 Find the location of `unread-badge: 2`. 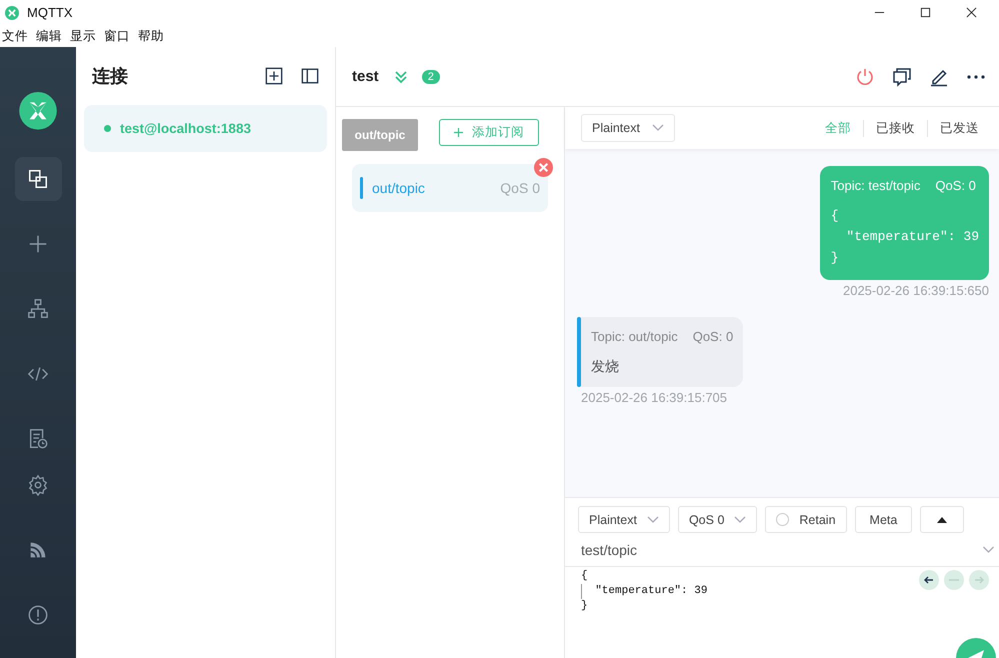

unread-badge: 2 is located at coordinates (431, 77).